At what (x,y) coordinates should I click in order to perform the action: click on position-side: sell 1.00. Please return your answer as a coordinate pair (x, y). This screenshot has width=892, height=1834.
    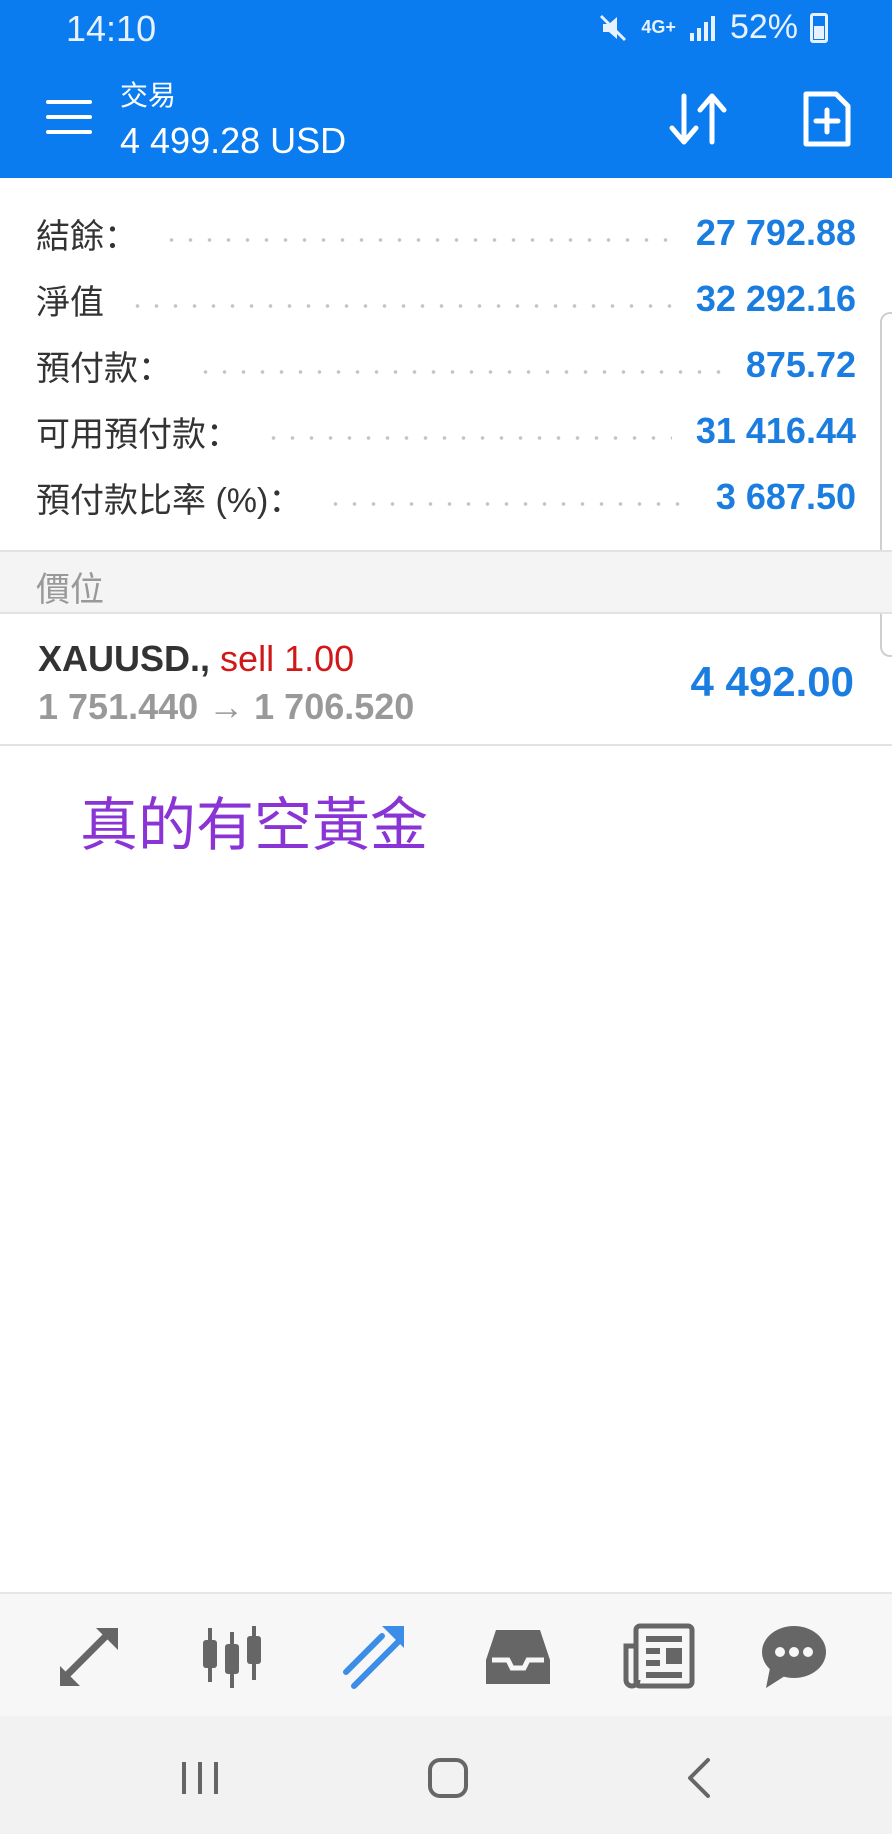
    Looking at the image, I should click on (287, 658).